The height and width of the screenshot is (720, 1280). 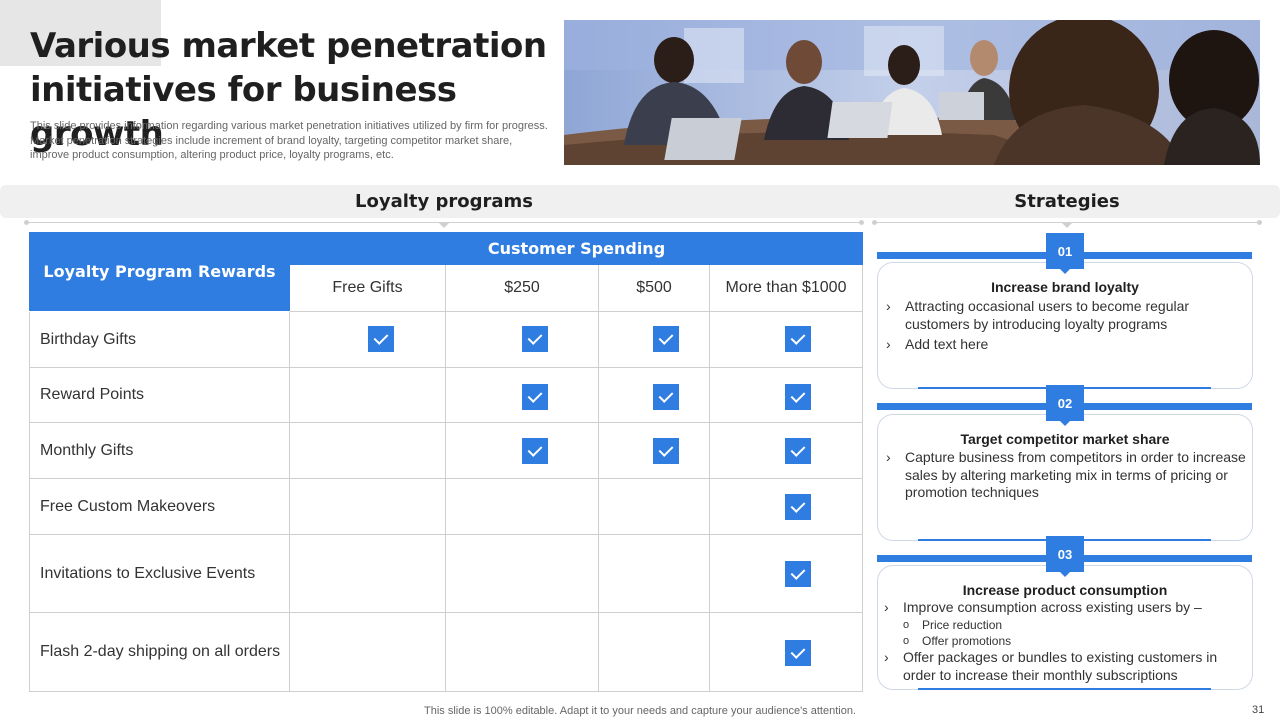 What do you see at coordinates (1065, 439) in the screenshot?
I see `strategy-2-title: Target competitor market share` at bounding box center [1065, 439].